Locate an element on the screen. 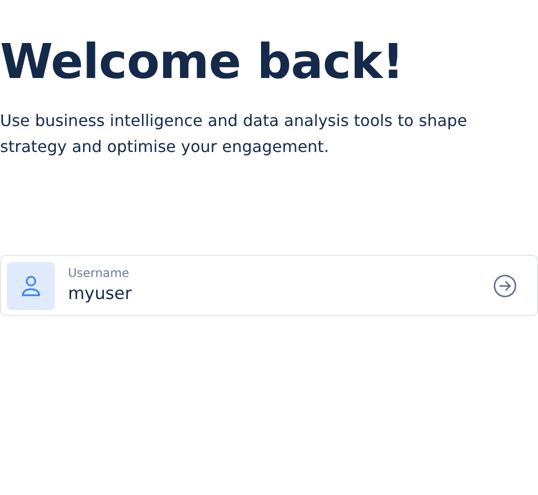  username-field: Username myuser is located at coordinates (269, 285).